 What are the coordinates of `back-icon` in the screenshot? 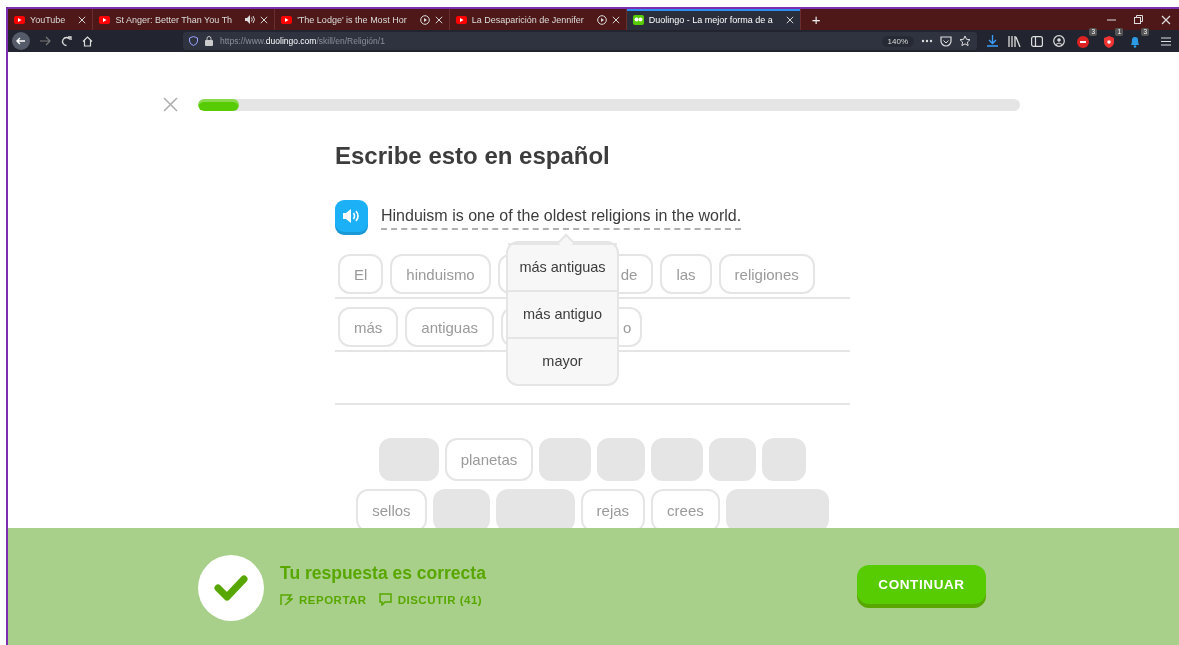 It's located at (21, 41).